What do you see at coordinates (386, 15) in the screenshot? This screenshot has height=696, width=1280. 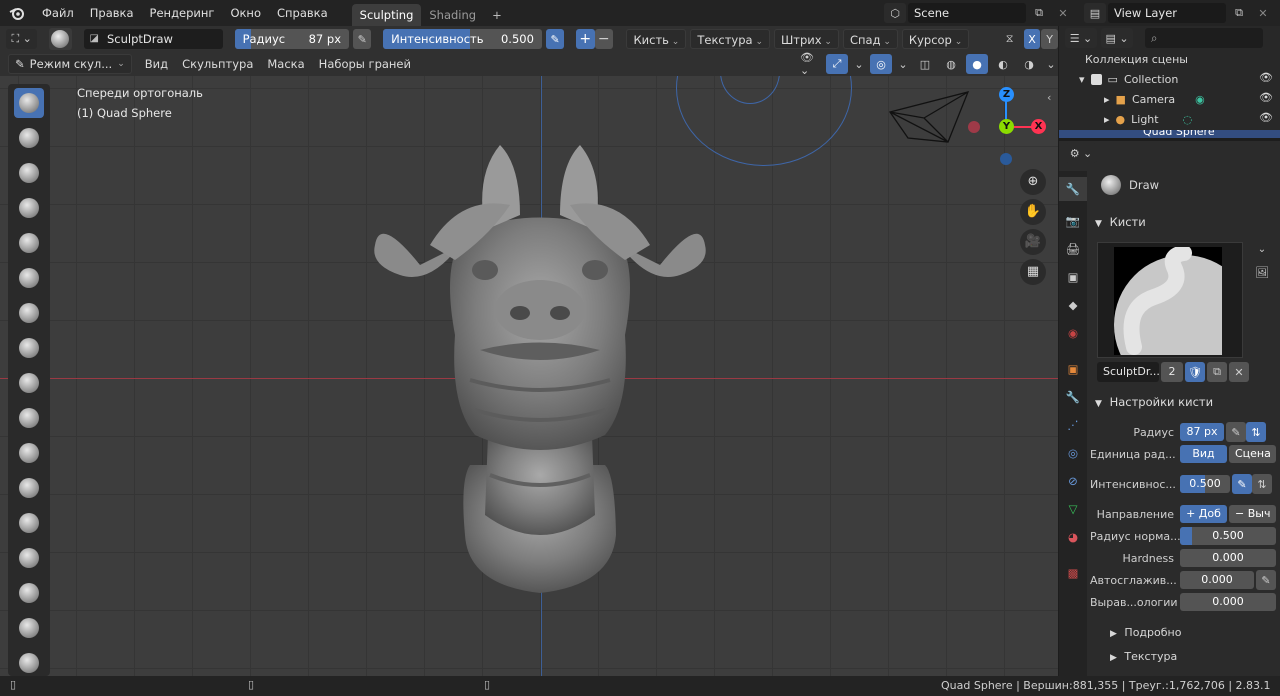 I see `tab-sculpting: Sculpting` at bounding box center [386, 15].